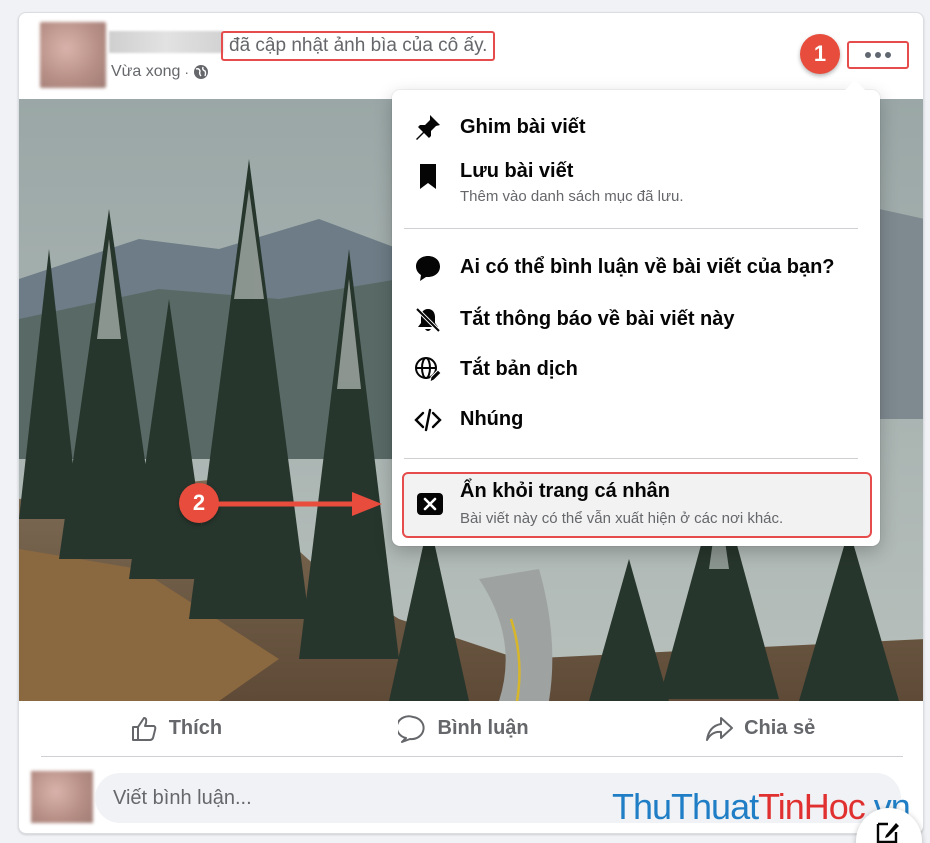 This screenshot has width=930, height=843. Describe the element at coordinates (428, 127) in the screenshot. I see `pin-icon` at that location.